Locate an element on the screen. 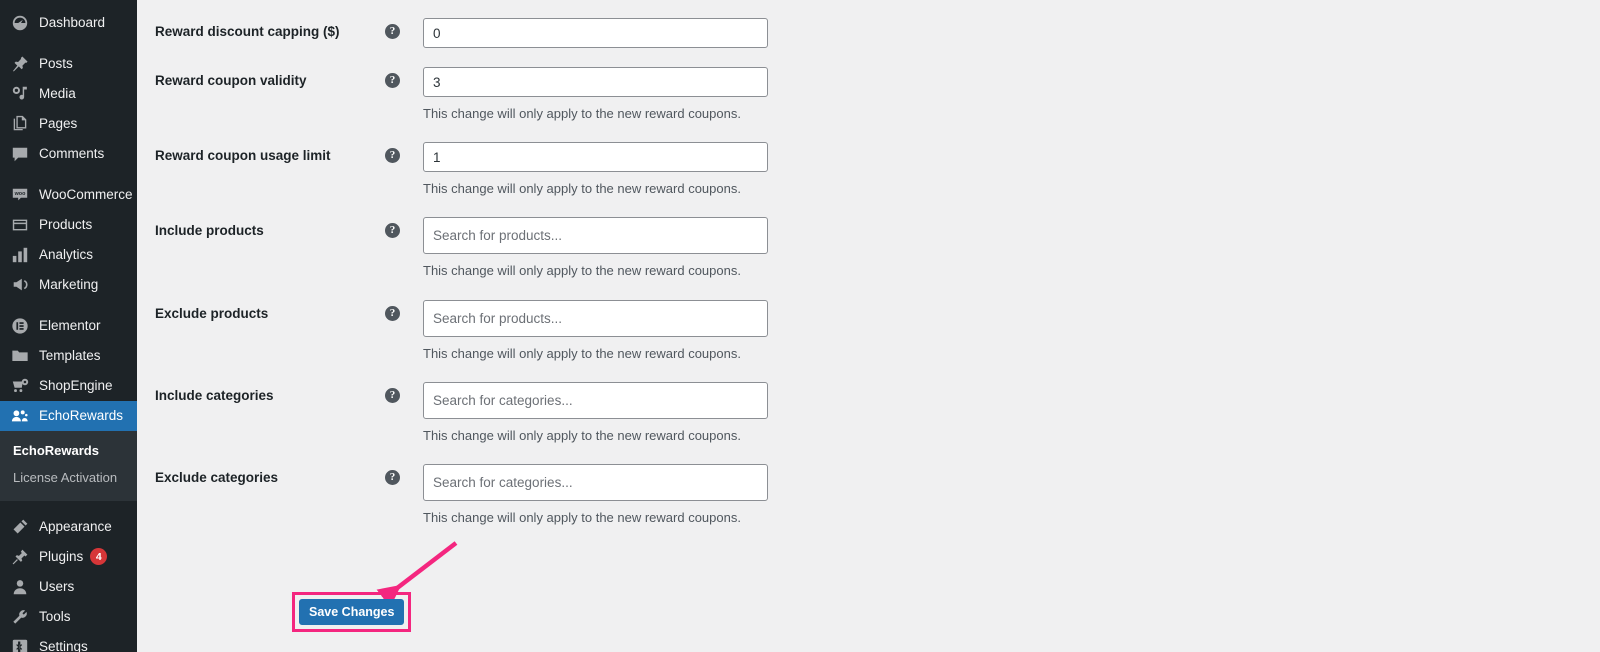  sidebar-item-label: Media is located at coordinates (57, 94).